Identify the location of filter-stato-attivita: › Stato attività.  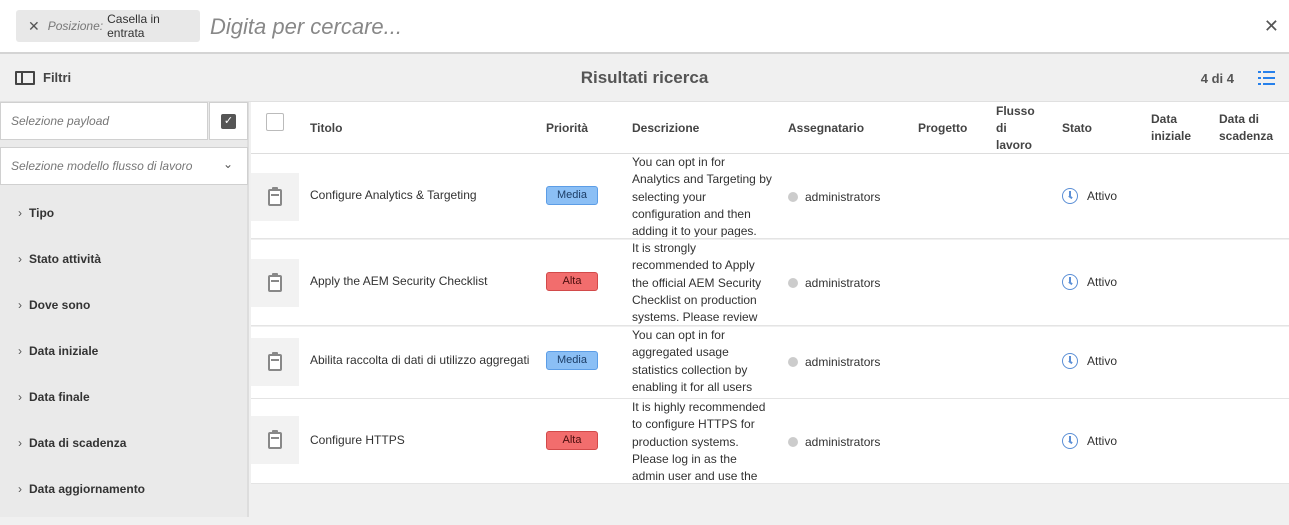
(124, 272).